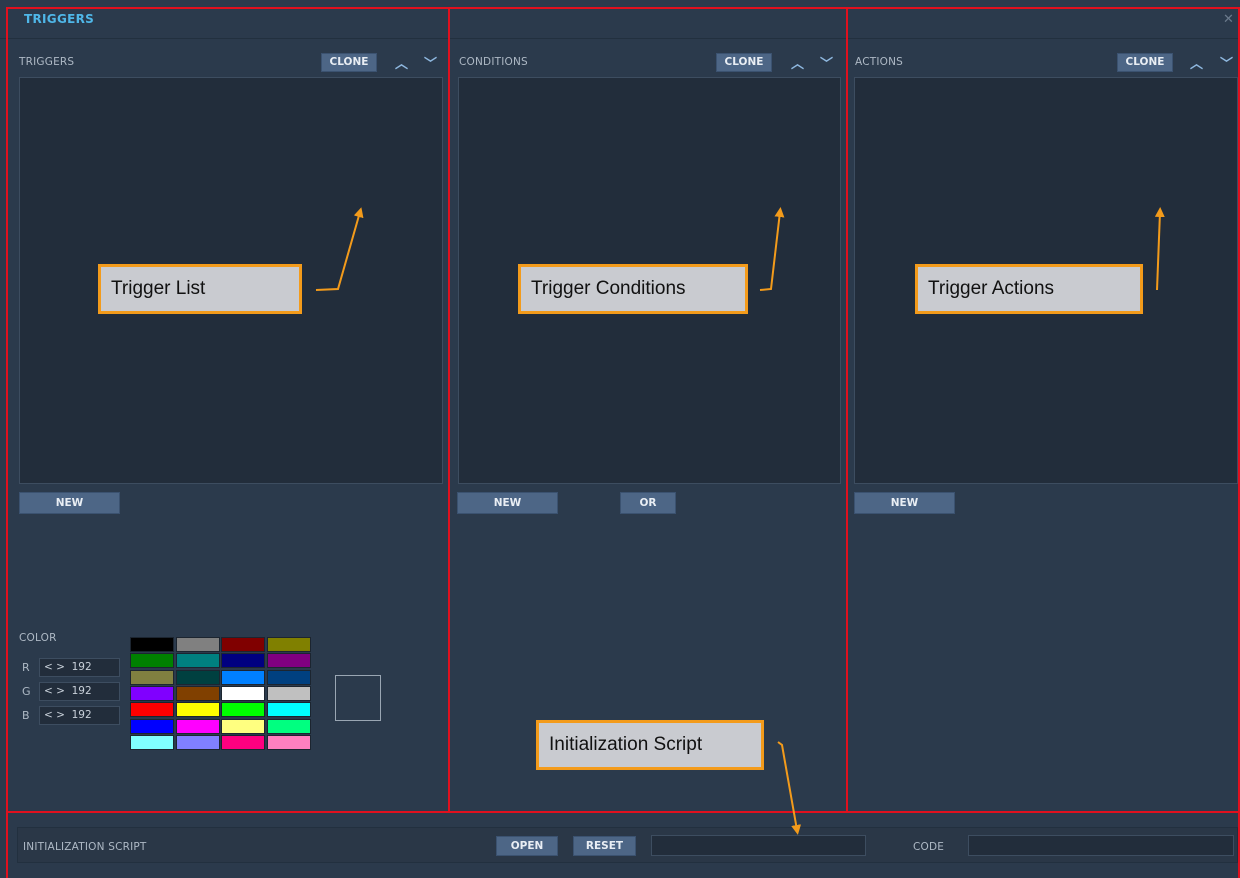 The width and height of the screenshot is (1240, 878). I want to click on trigger-actions-arrow, so click(1159, 249).